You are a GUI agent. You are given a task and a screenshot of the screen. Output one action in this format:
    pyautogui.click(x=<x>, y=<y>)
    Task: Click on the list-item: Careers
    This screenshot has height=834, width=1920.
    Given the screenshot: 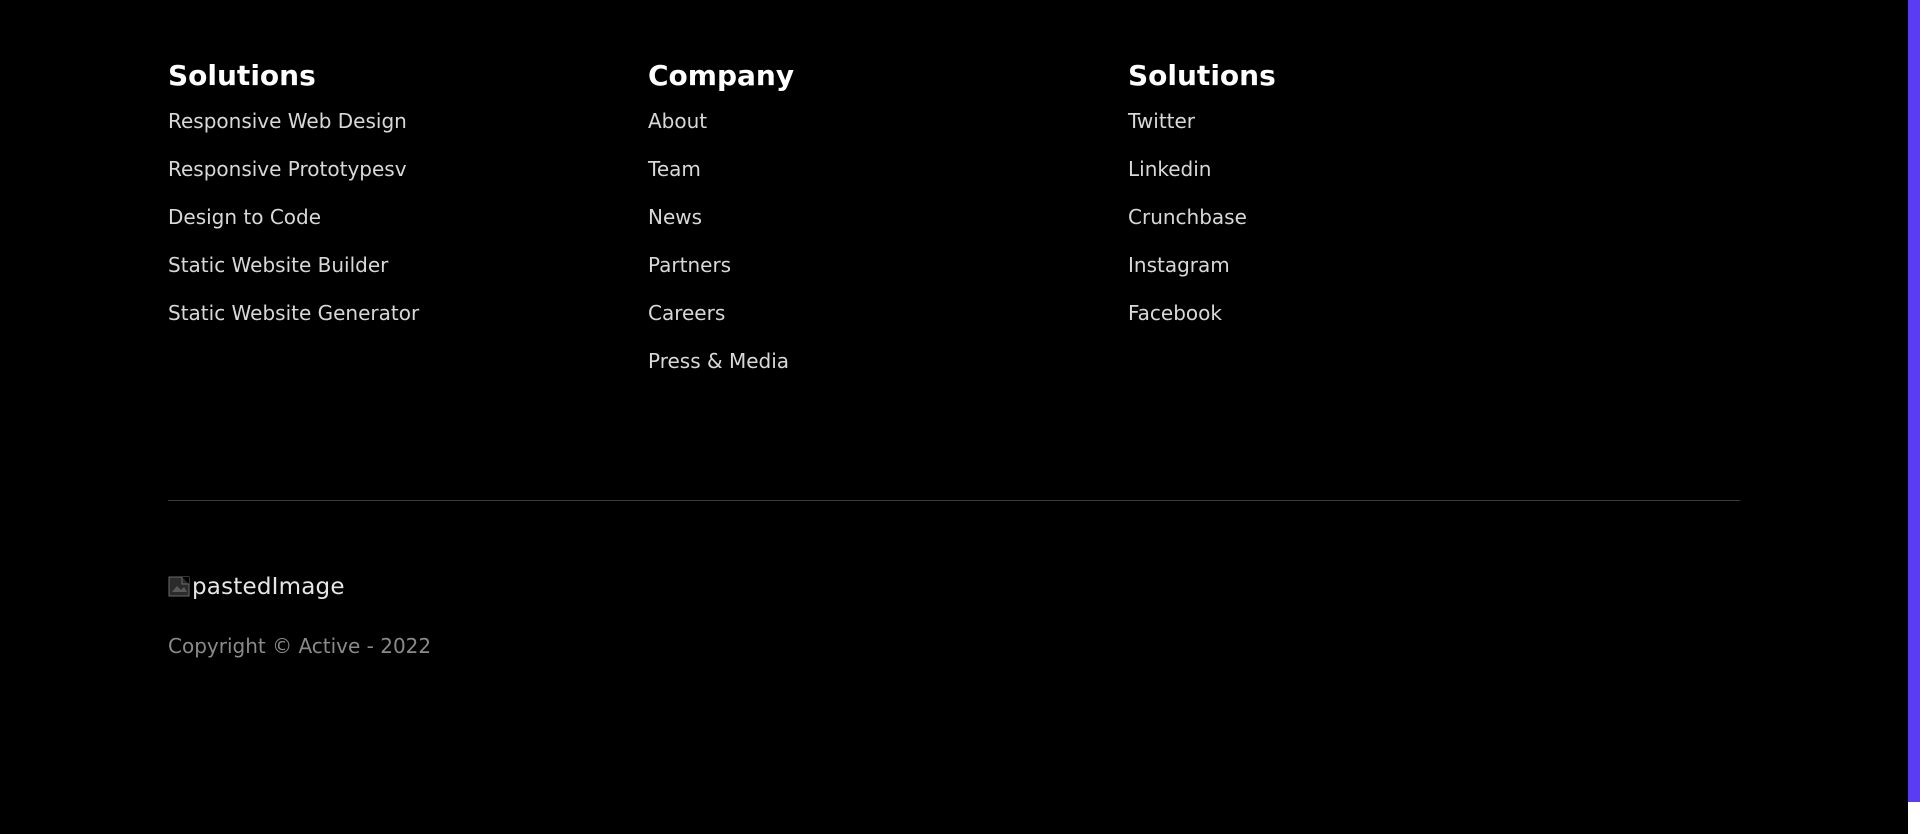 What is the action you would take?
    pyautogui.click(x=888, y=324)
    